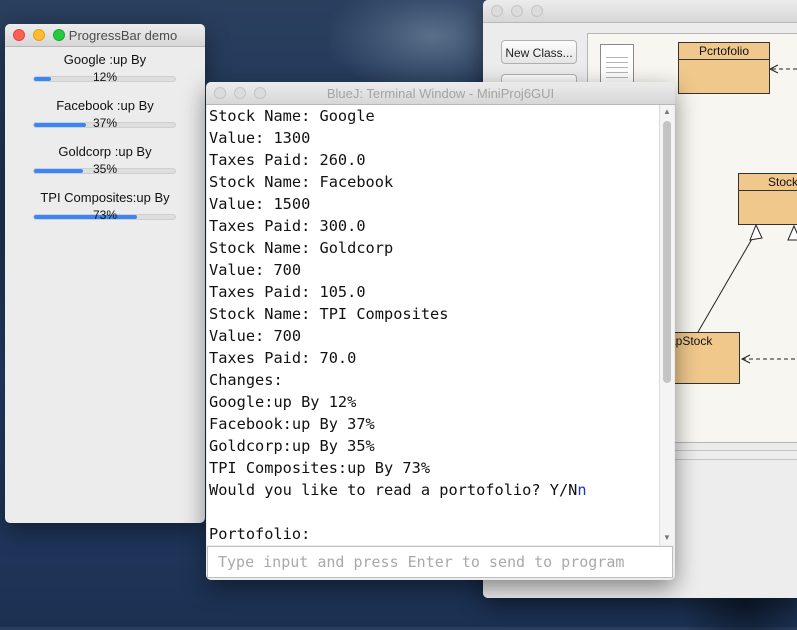 The width and height of the screenshot is (797, 630). I want to click on terminal-line: Value: 1500, so click(260, 204).